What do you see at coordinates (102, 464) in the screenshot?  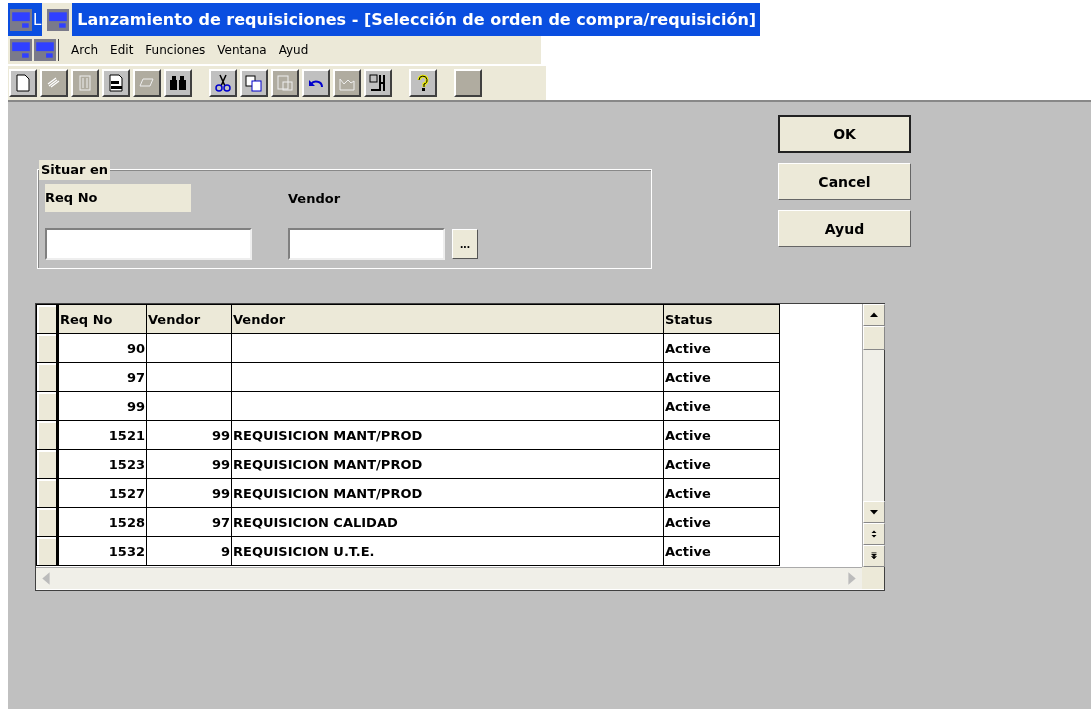 I see `table-cell: 1523` at bounding box center [102, 464].